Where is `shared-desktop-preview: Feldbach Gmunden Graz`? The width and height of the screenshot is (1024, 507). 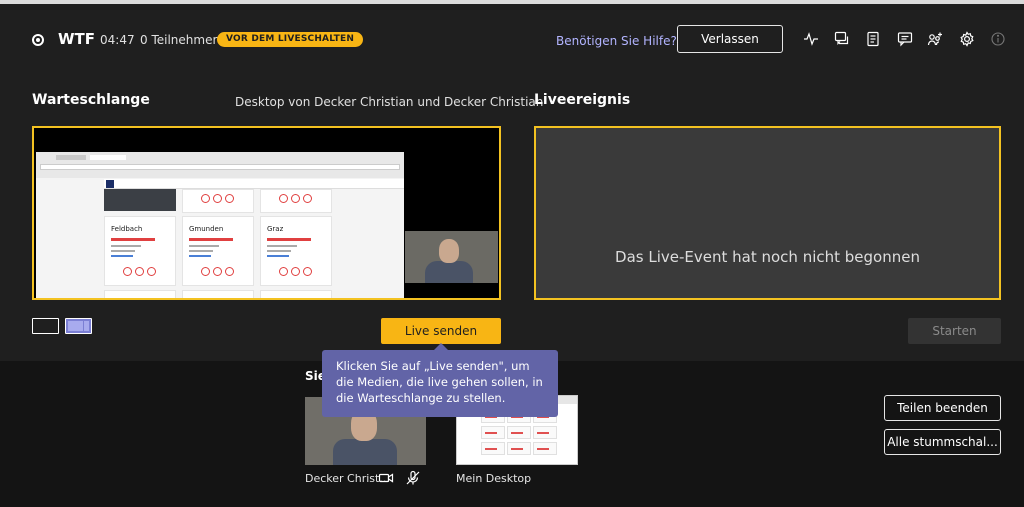 shared-desktop-preview: Feldbach Gmunden Graz is located at coordinates (219, 213).